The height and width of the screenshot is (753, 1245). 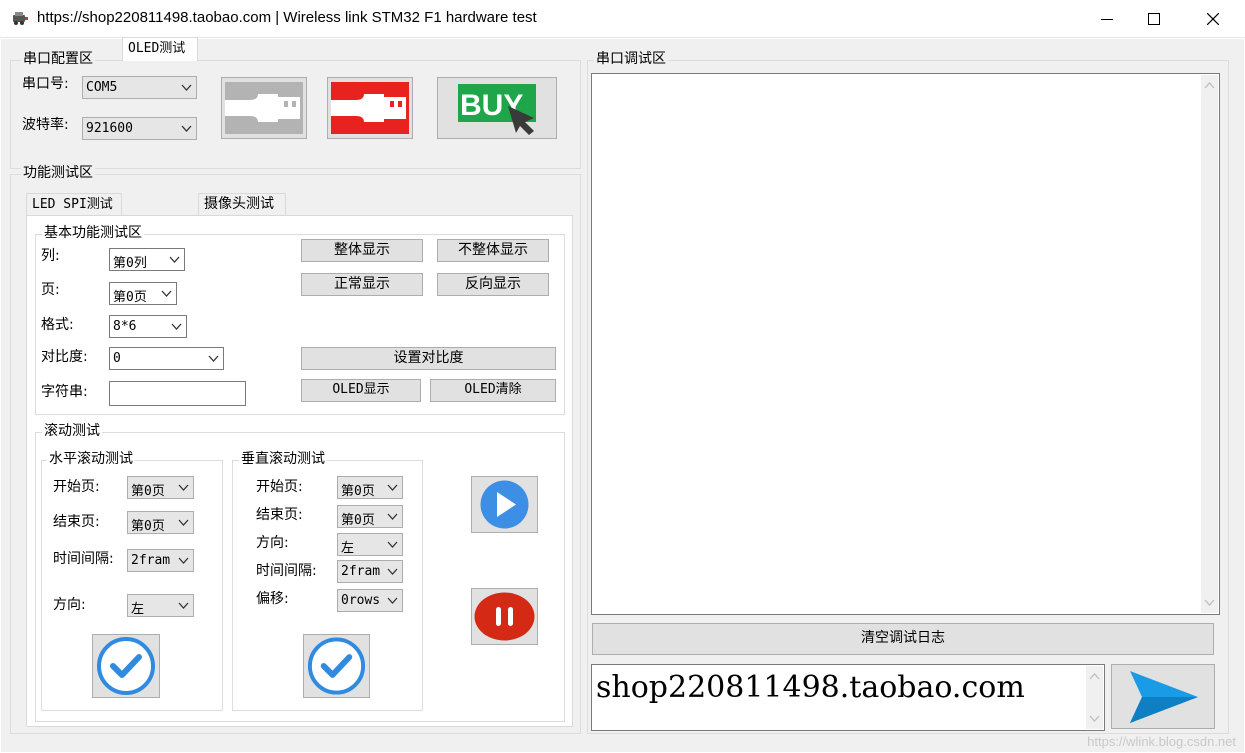 I want to click on send-button, so click(x=1163, y=696).